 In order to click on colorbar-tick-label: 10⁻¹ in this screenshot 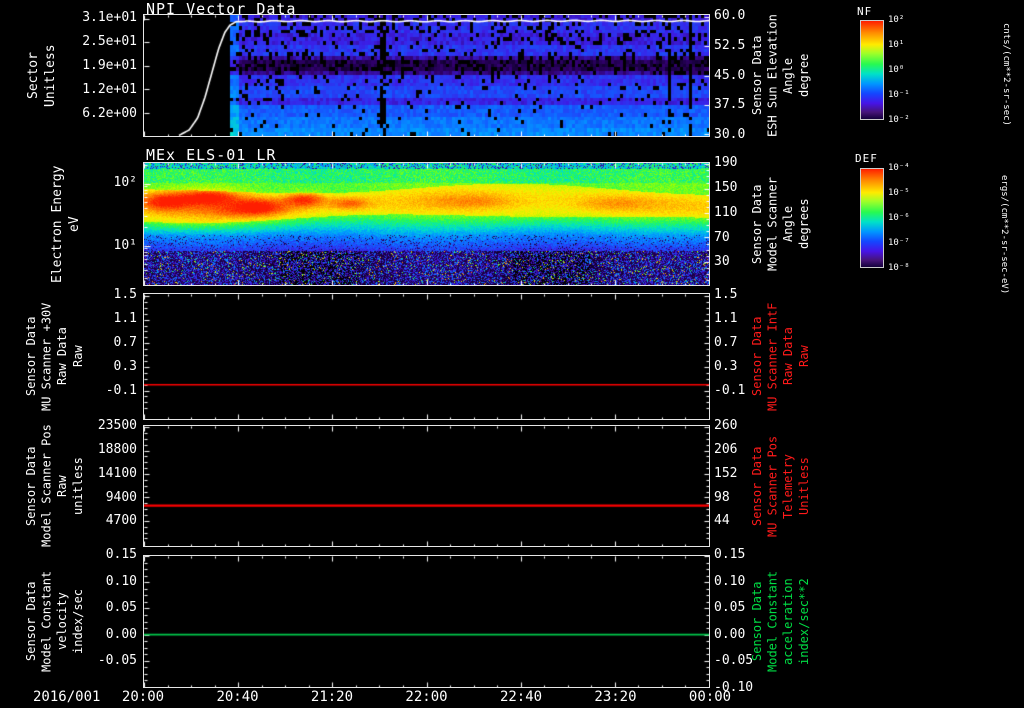, I will do `click(899, 95)`.